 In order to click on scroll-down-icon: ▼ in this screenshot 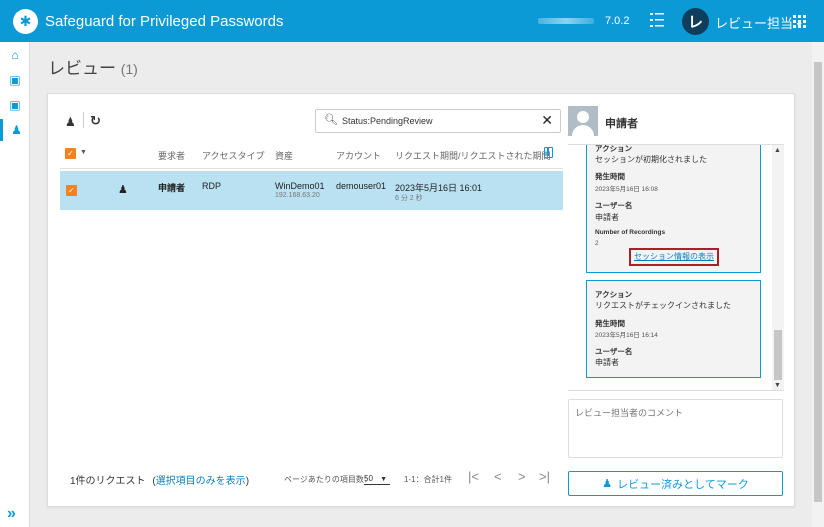, I will do `click(777, 385)`.